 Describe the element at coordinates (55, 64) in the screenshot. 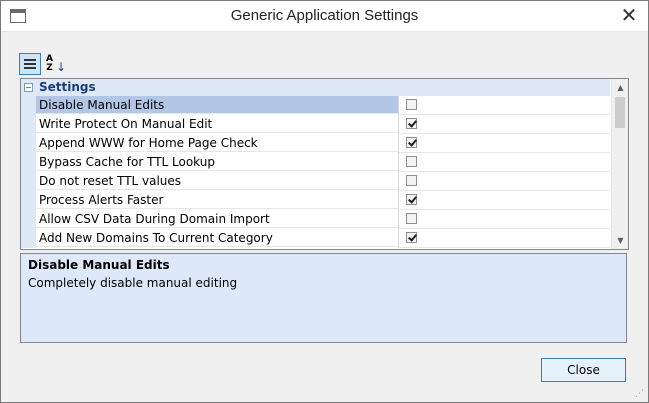

I see `alphabetical-sort-button: A Z ↓` at that location.